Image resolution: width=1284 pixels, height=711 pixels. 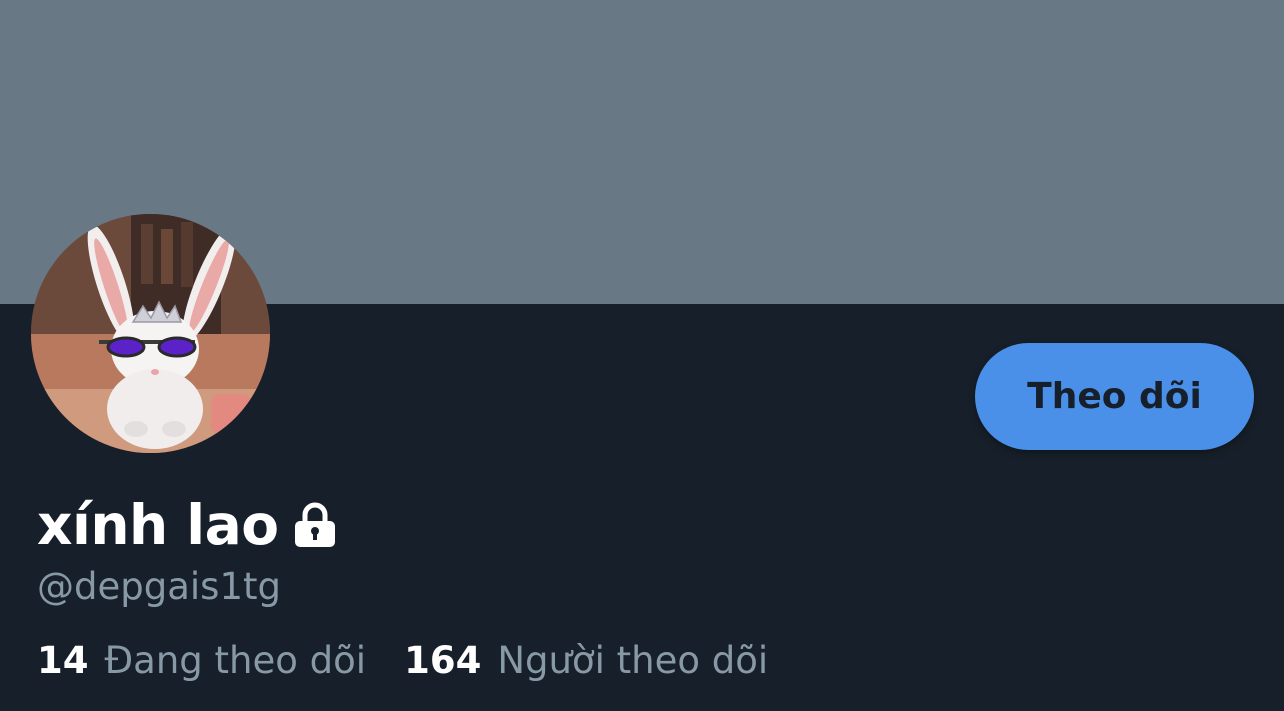 I want to click on following-label: Đang theo dõi, so click(x=235, y=660).